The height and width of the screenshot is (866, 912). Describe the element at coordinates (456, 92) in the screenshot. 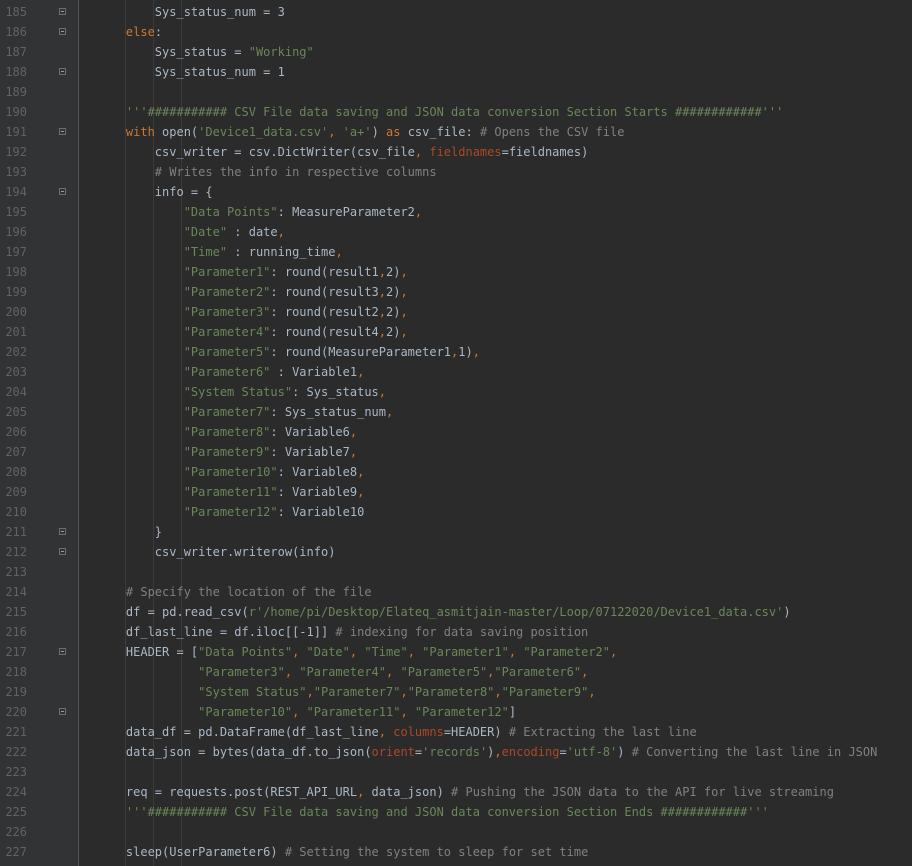

I see `code-line: 189` at that location.